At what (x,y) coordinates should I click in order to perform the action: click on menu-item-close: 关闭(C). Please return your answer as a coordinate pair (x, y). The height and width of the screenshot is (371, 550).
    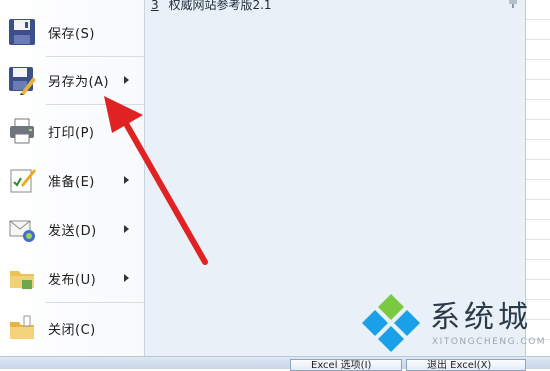
    Looking at the image, I should click on (72, 328).